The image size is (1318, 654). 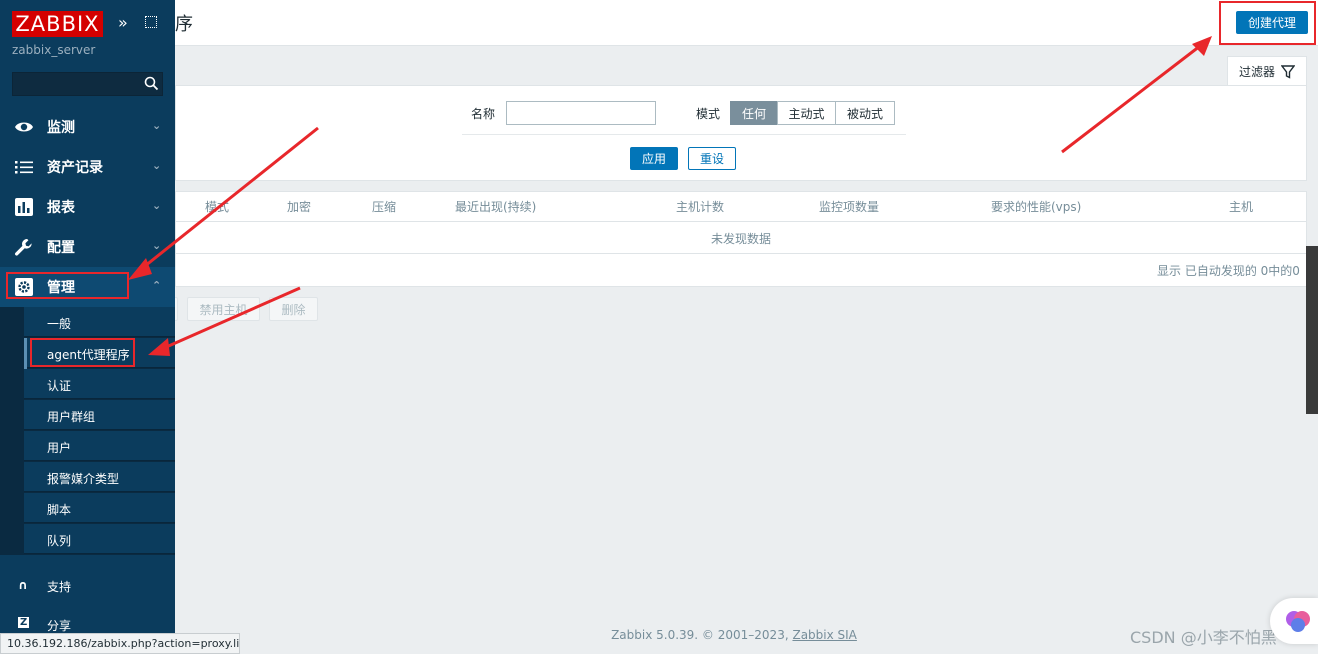 I want to click on name-input, so click(x=581, y=113).